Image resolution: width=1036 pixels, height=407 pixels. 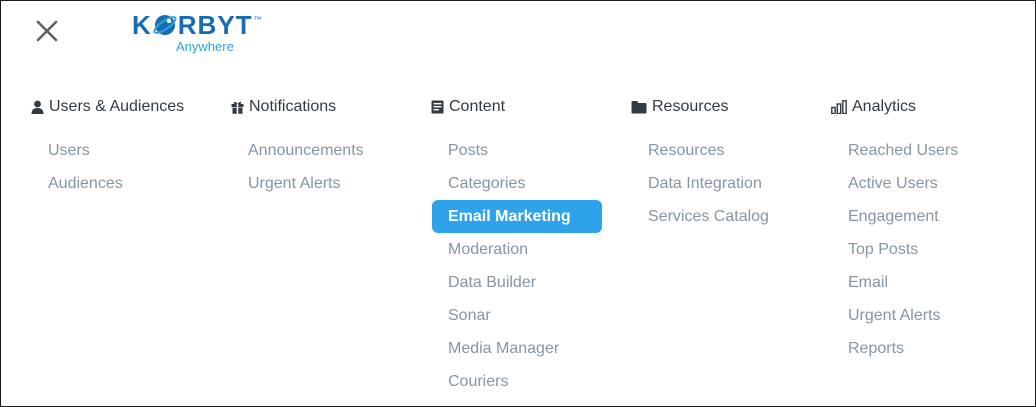 What do you see at coordinates (117, 183) in the screenshot?
I see `menu-item-audiences: Audiences` at bounding box center [117, 183].